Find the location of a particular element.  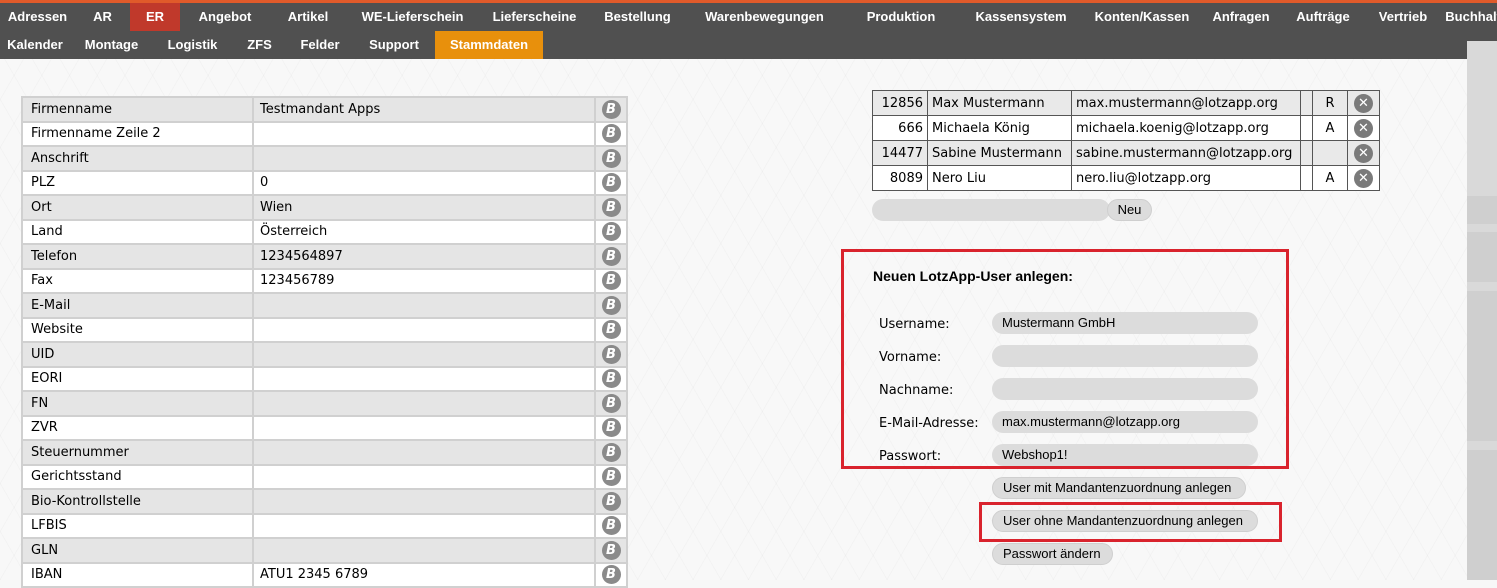

stammdaten-row: GLN B is located at coordinates (324, 550).